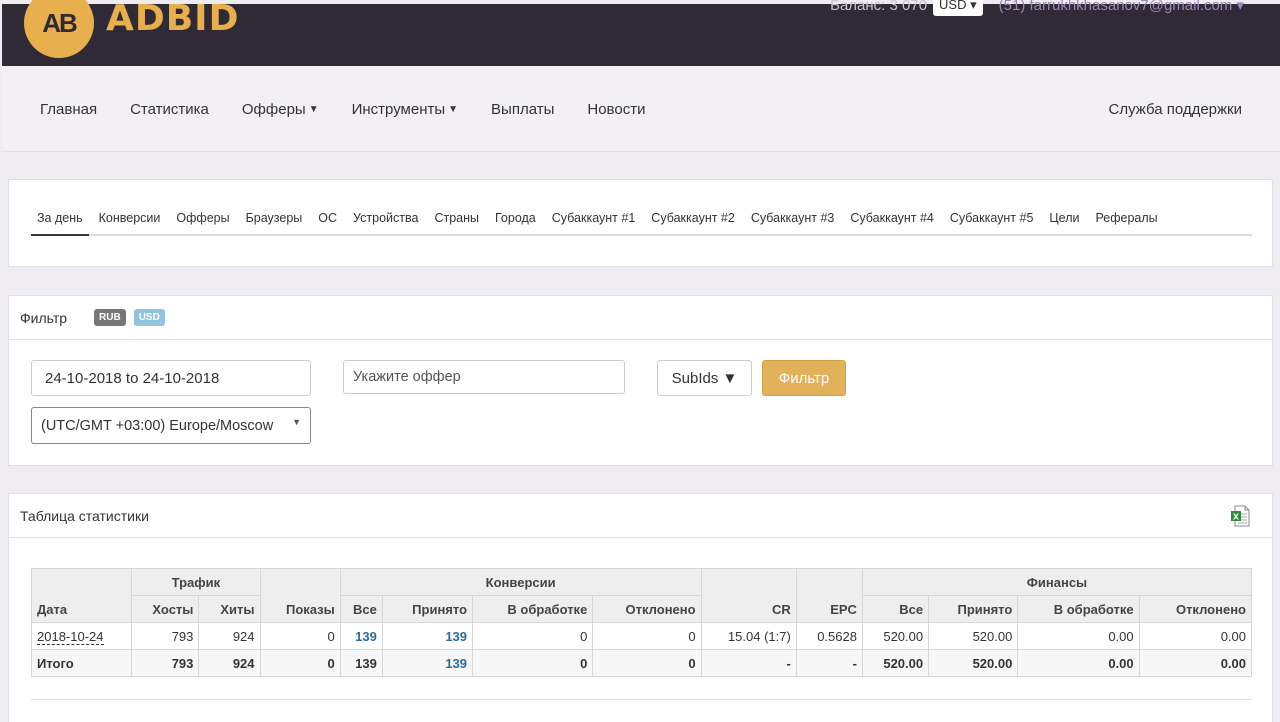  What do you see at coordinates (70, 636) in the screenshot?
I see `row-date-link: 2018-10-24` at bounding box center [70, 636].